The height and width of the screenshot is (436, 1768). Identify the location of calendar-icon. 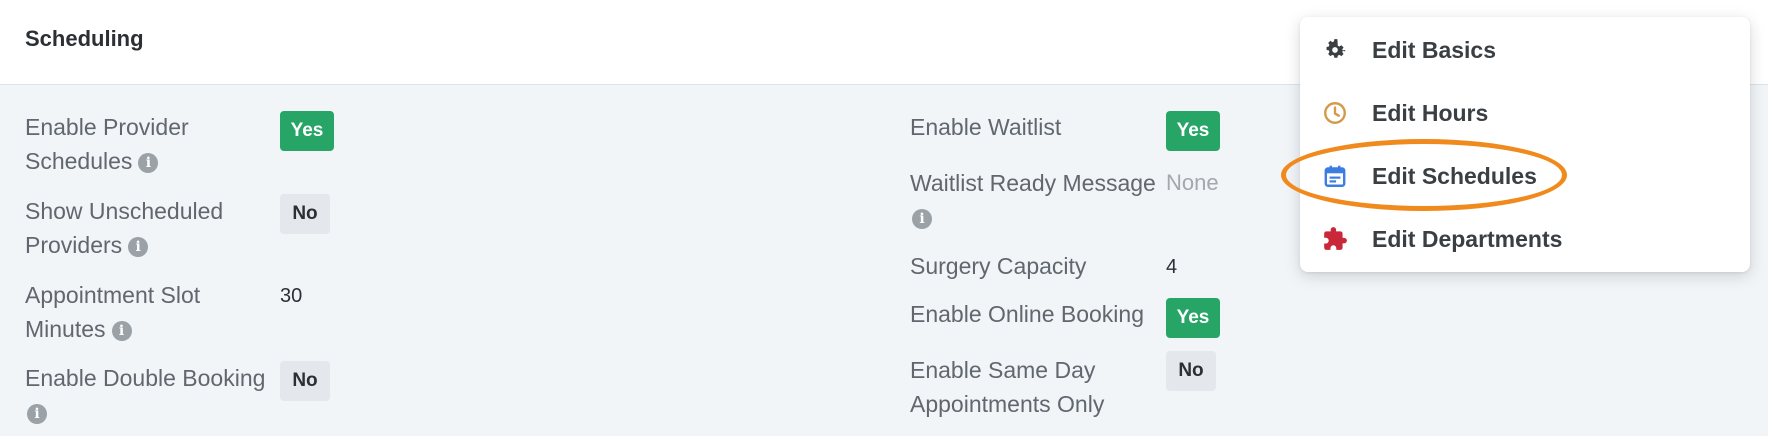
(1335, 176).